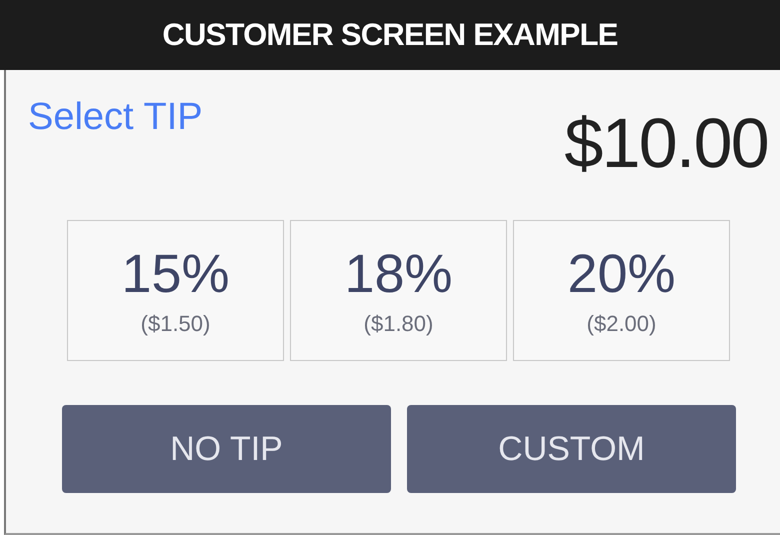 The image size is (780, 535). What do you see at coordinates (621, 290) in the screenshot?
I see `tip-option-button: 20% ($2.00)` at bounding box center [621, 290].